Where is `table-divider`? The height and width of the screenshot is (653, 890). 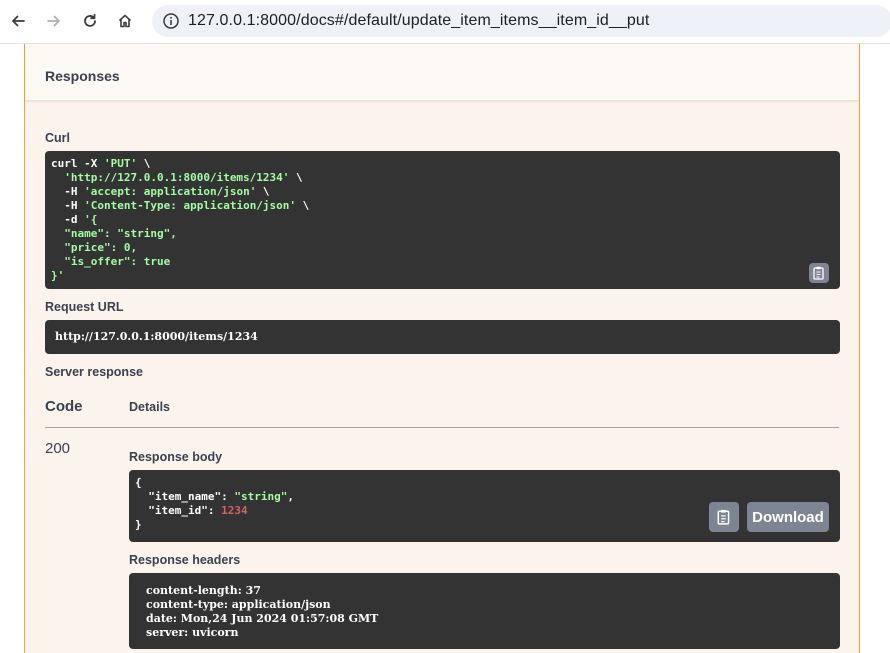 table-divider is located at coordinates (442, 427).